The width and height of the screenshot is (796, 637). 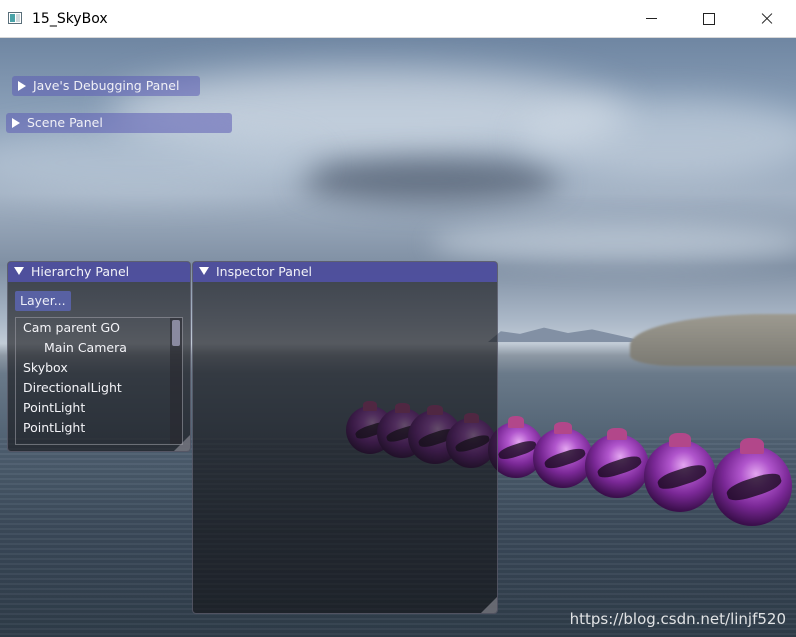 I want to click on maximize-button, so click(x=709, y=19).